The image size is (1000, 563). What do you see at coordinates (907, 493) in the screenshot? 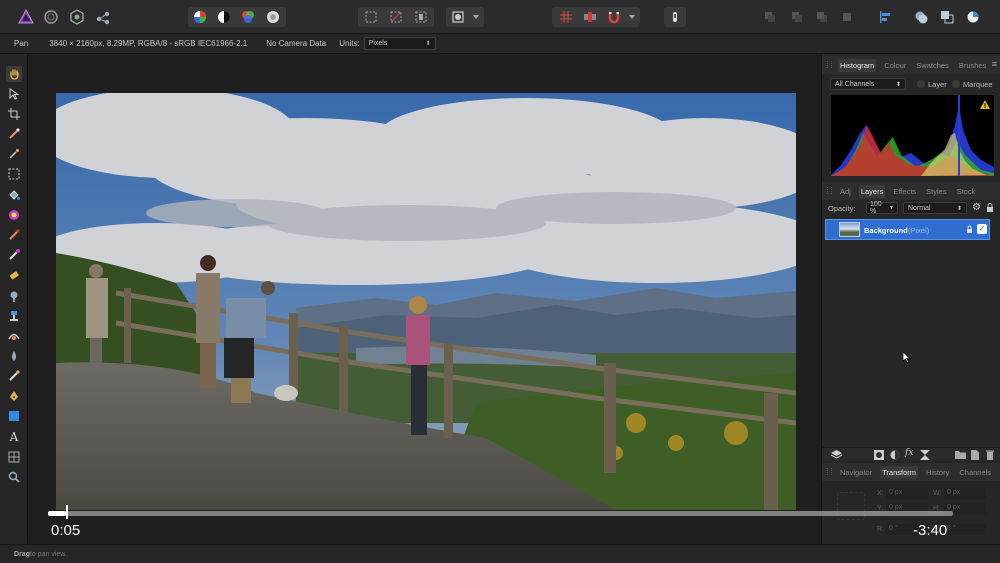
I see `x-field: 0 px` at bounding box center [907, 493].